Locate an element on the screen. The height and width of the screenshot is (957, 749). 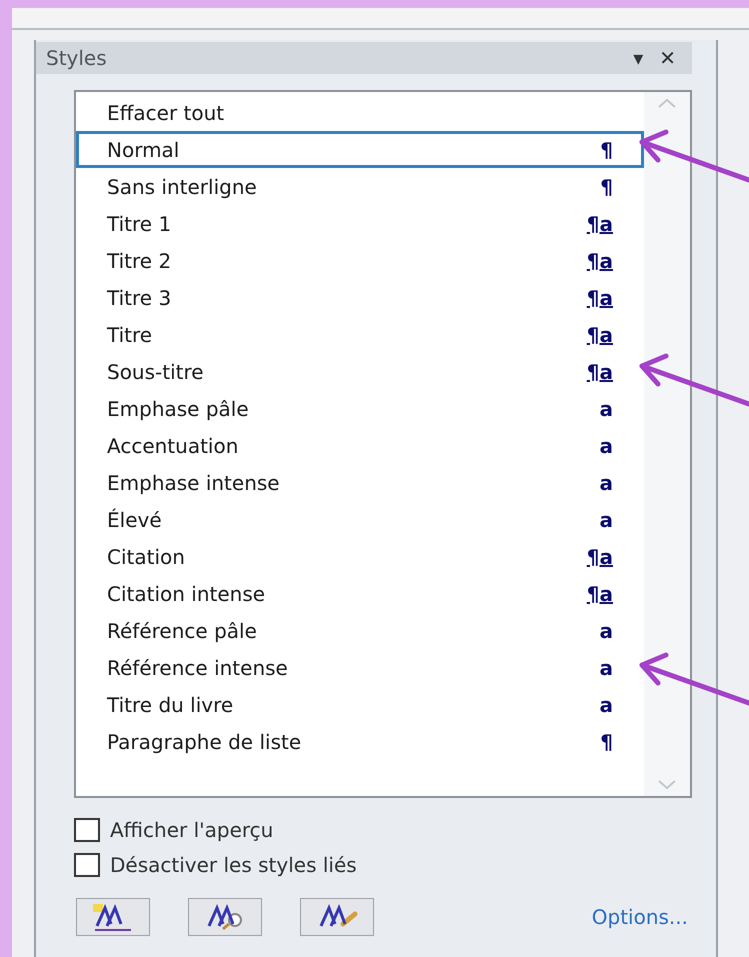
style-item: Normal ¶ is located at coordinates (360, 149).